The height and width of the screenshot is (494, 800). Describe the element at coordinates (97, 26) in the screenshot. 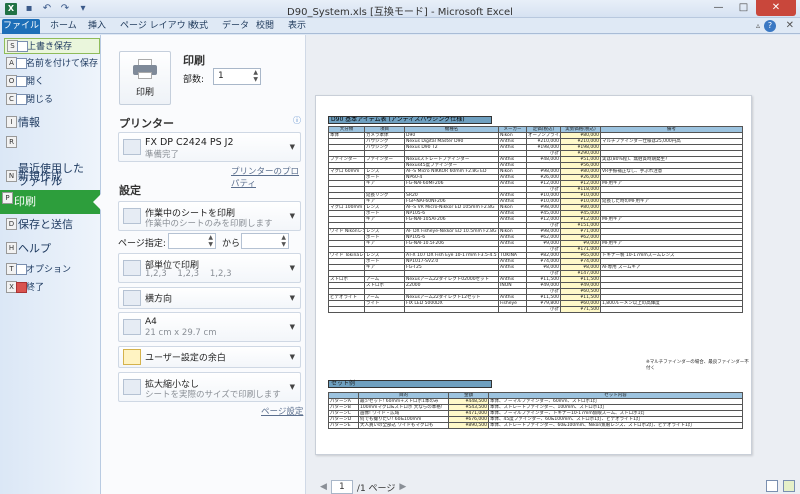

I see `tab-insert: 挿入` at that location.